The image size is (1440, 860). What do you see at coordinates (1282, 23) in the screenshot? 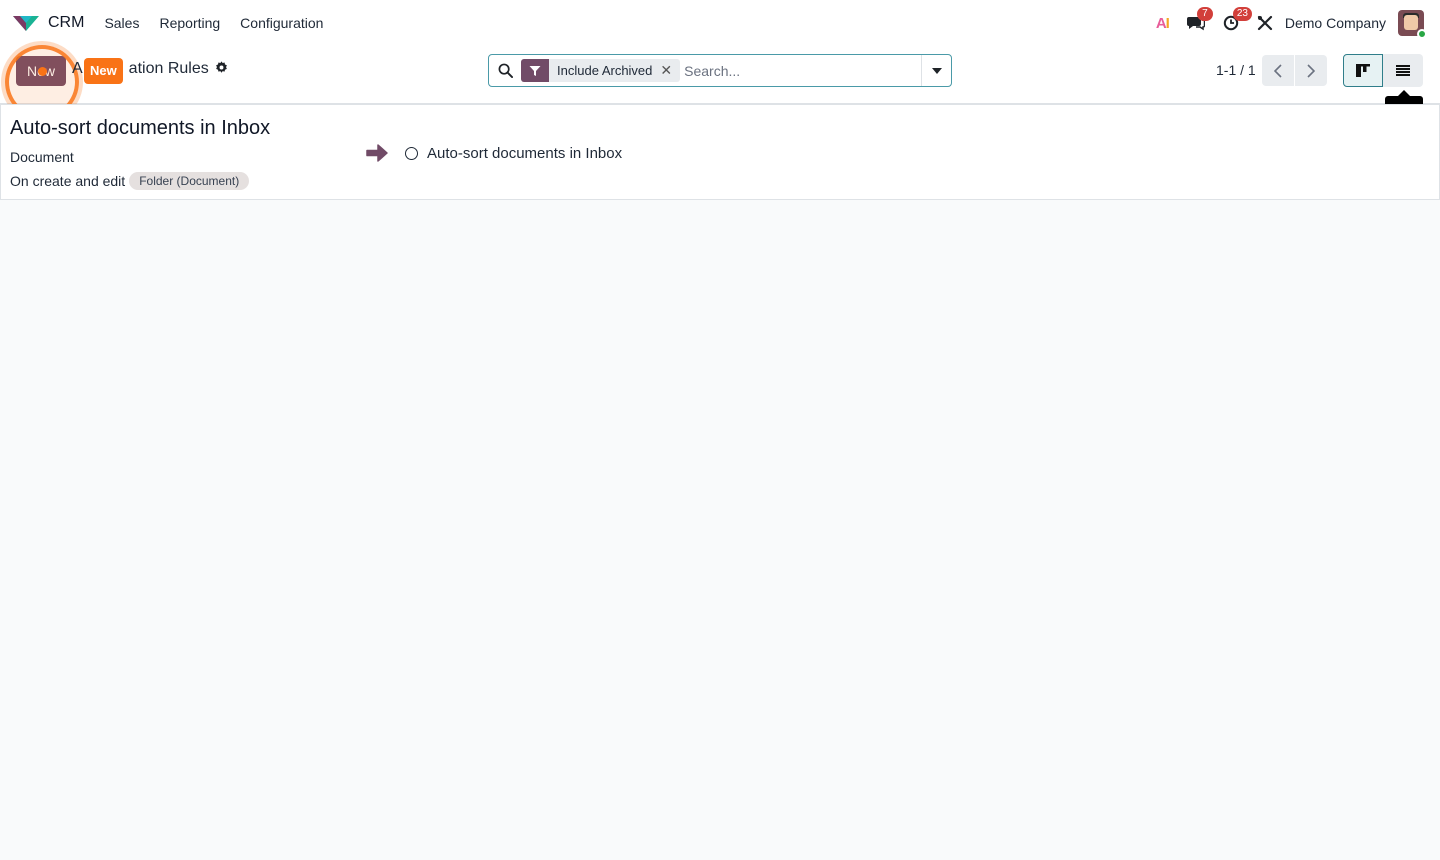
I see `systray: AI 7 23 Demo Company` at bounding box center [1282, 23].